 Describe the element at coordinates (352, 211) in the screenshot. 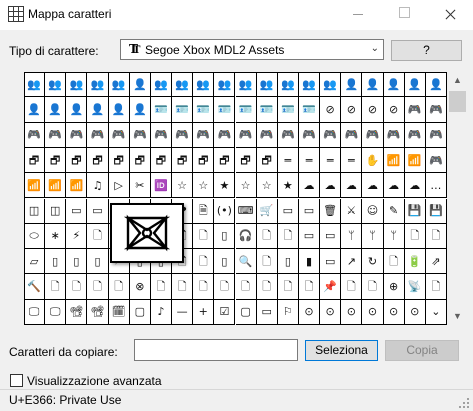

I see `character-cell: ⚔` at that location.